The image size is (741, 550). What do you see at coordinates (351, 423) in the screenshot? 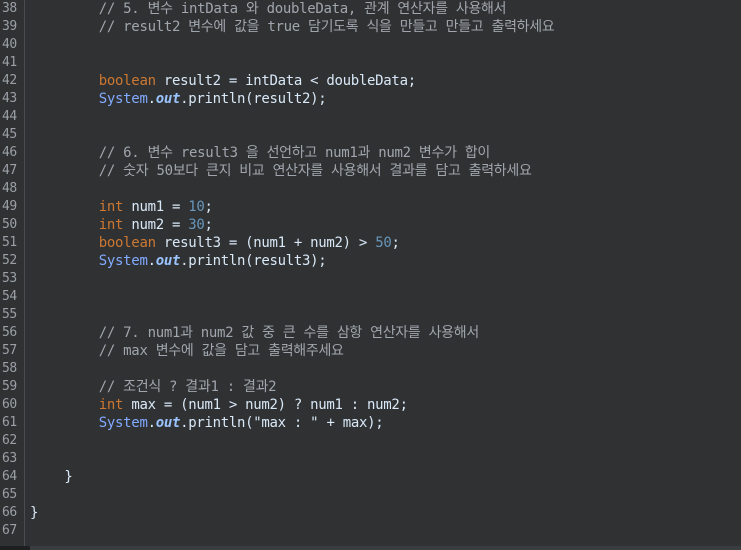
I see `code-token-pn: + max);` at bounding box center [351, 423].